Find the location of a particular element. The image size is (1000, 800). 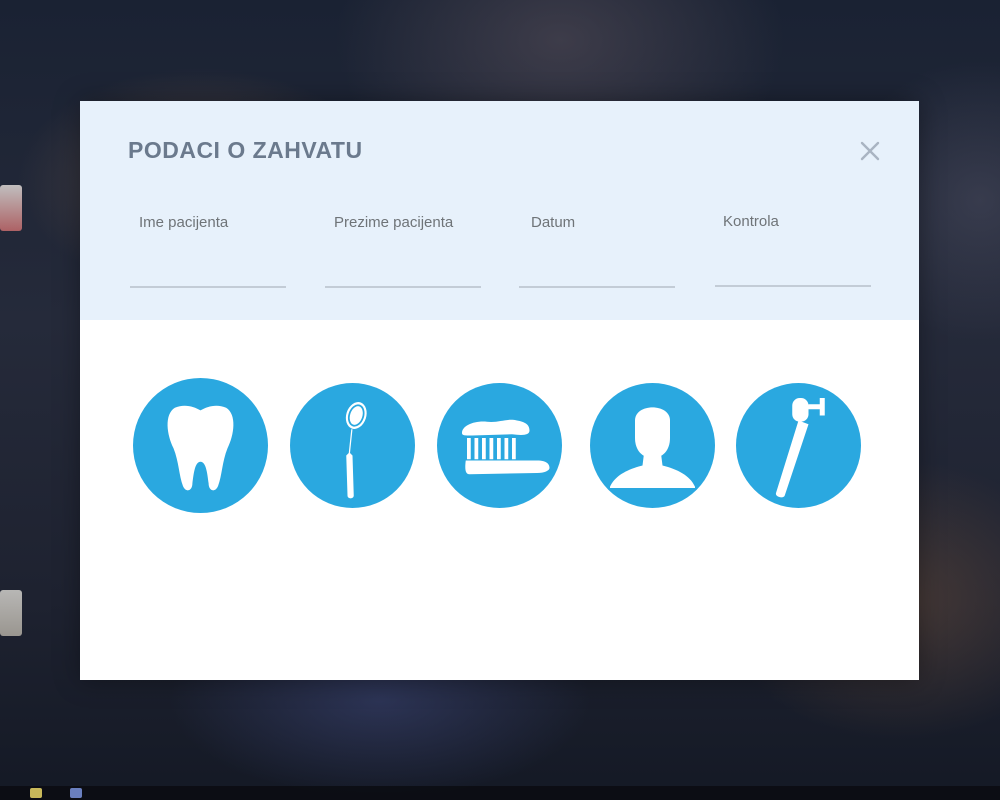

dental-drill-icon is located at coordinates (798, 445).